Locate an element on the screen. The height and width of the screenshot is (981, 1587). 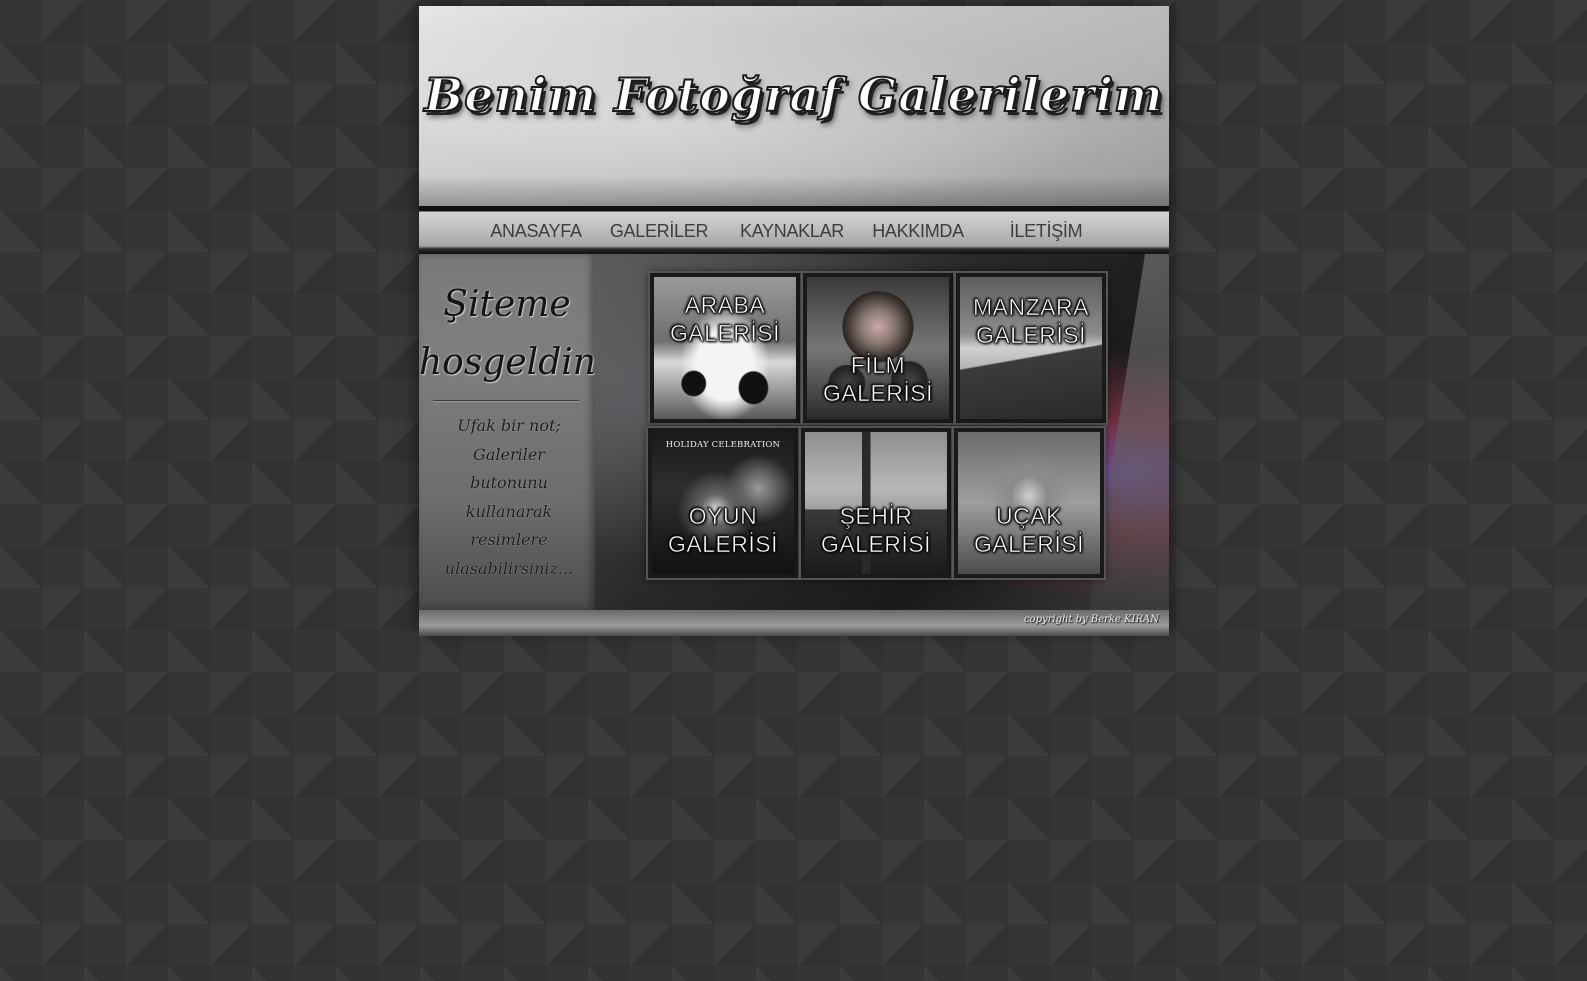
site-title: Benim Fotoğraf Galerilerim is located at coordinates (793, 95).